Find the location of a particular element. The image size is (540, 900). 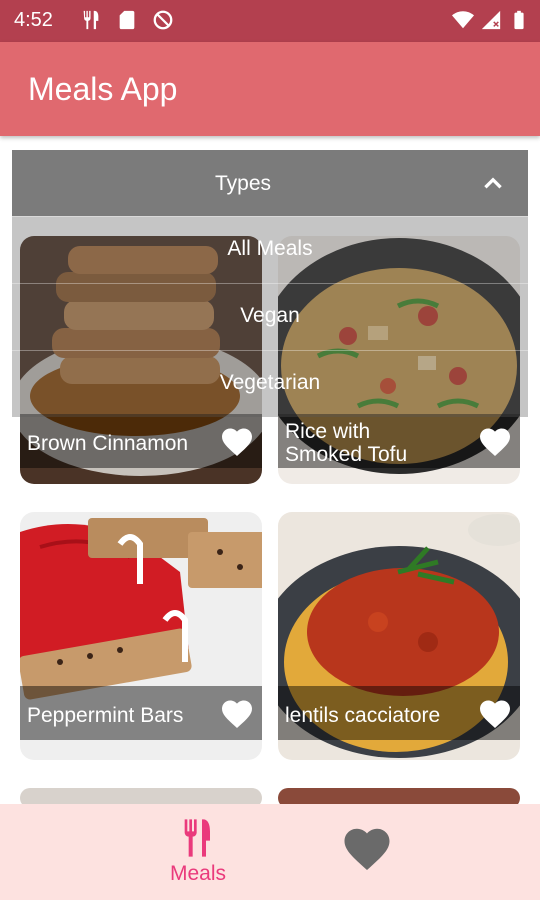

meal-card-peppermint-bars: Peppermint Bars is located at coordinates (141, 636).